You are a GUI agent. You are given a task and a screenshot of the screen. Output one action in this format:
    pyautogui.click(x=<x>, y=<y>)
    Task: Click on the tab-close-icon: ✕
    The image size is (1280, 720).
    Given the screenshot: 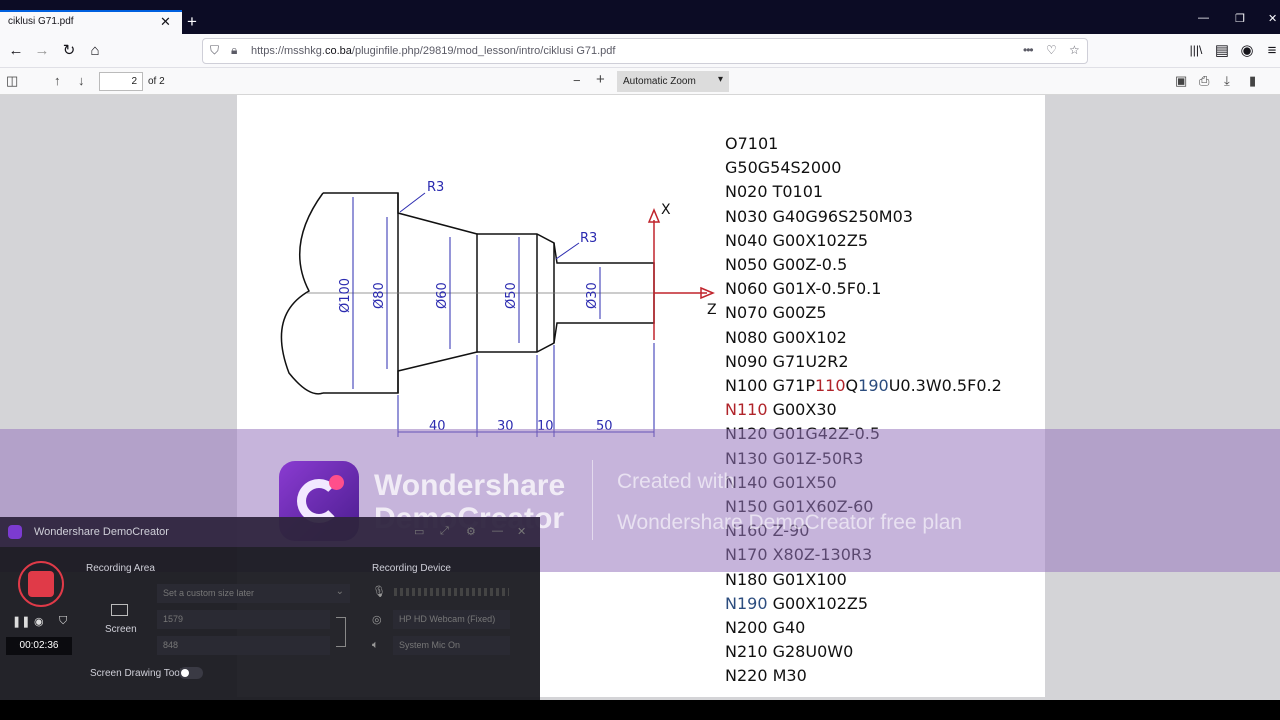 What is the action you would take?
    pyautogui.click(x=165, y=22)
    